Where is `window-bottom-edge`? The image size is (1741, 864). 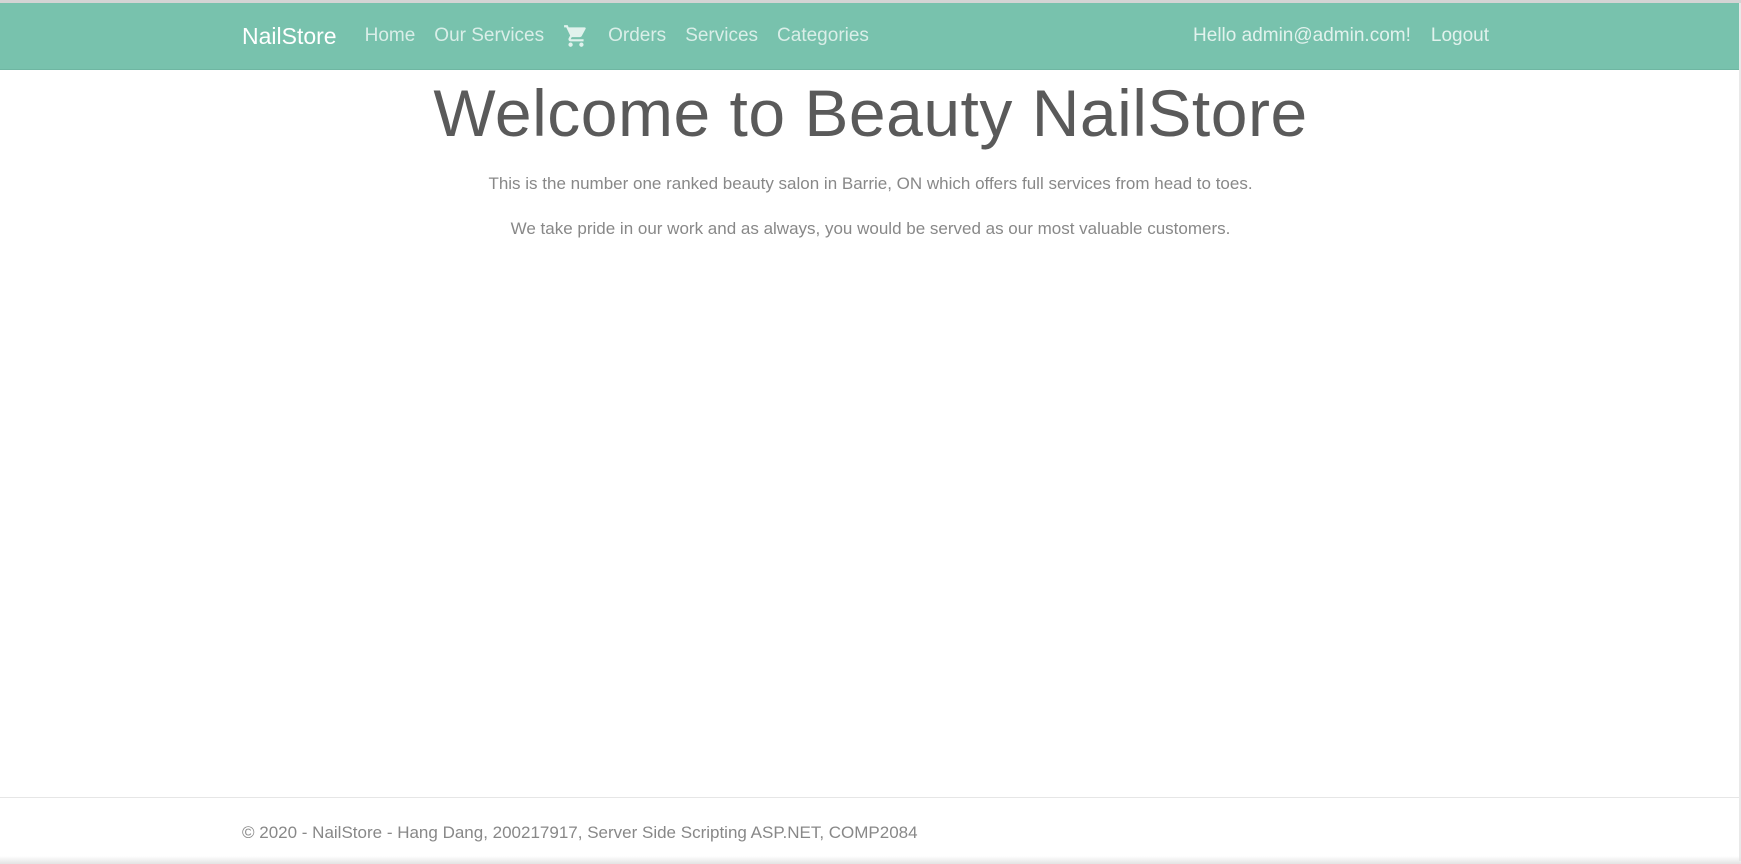 window-bottom-edge is located at coordinates (870, 860).